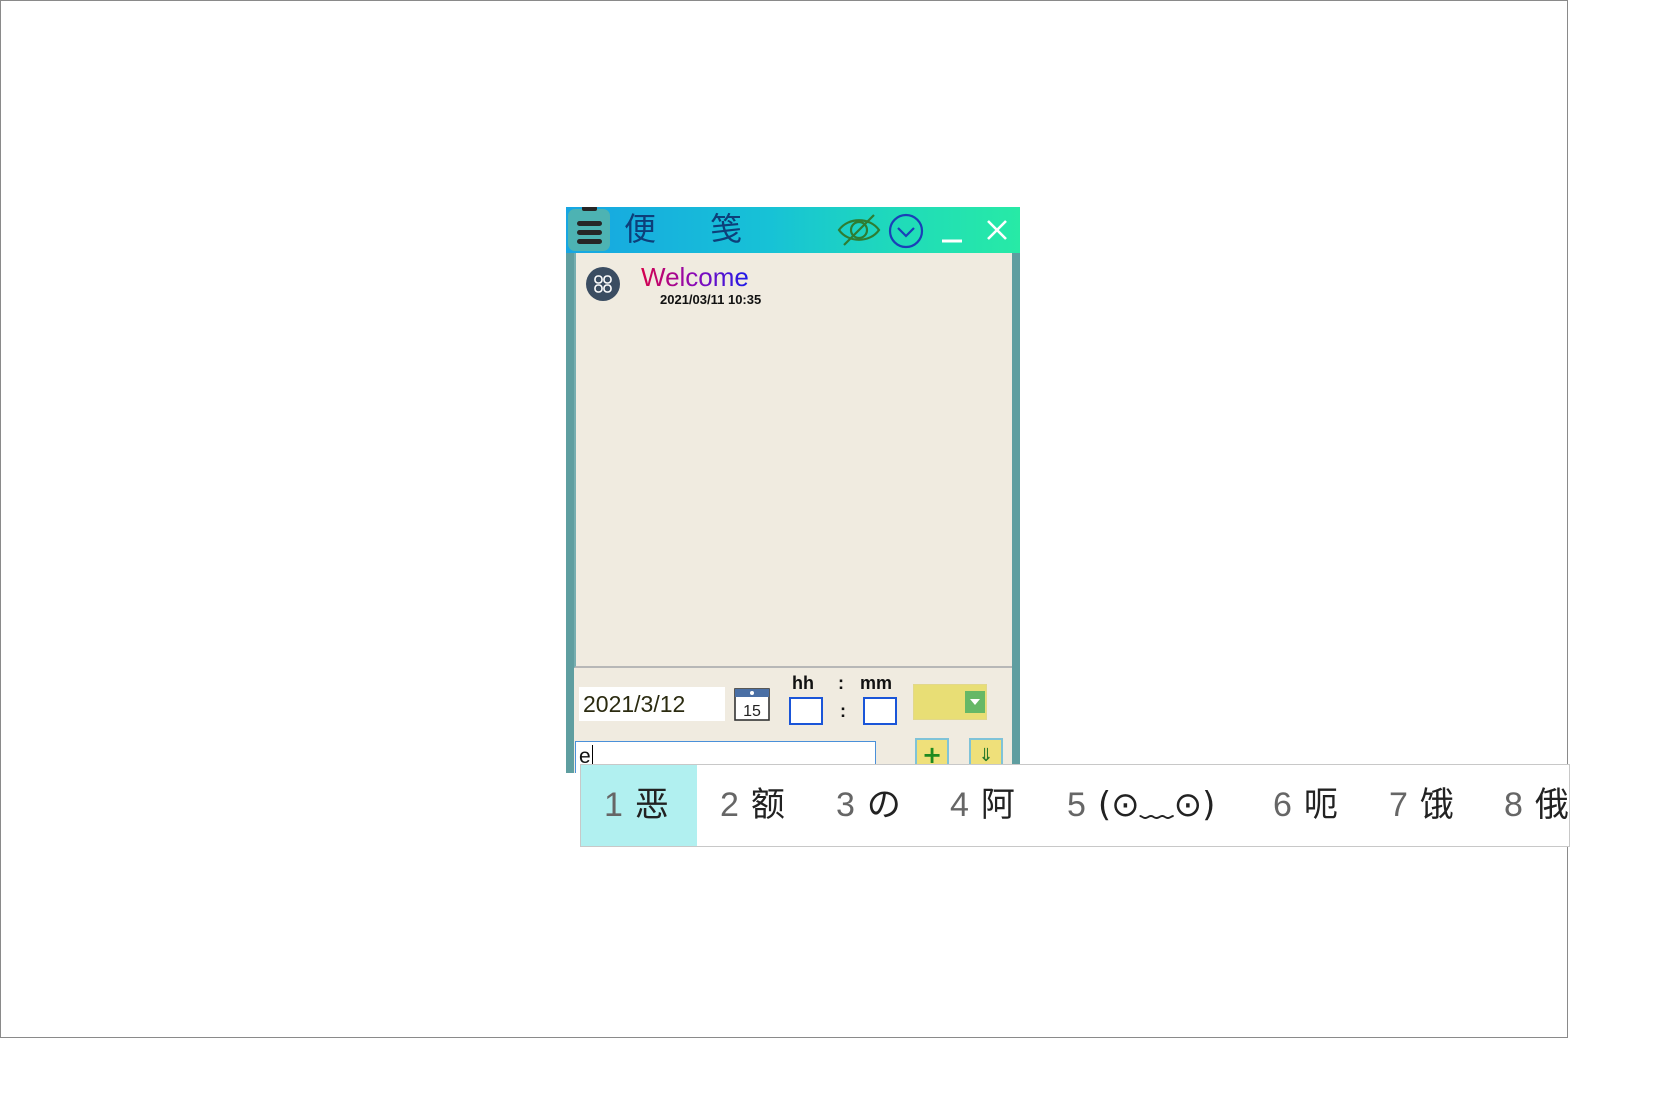 The image size is (1658, 1098). I want to click on candidate-number: 5, so click(1076, 805).